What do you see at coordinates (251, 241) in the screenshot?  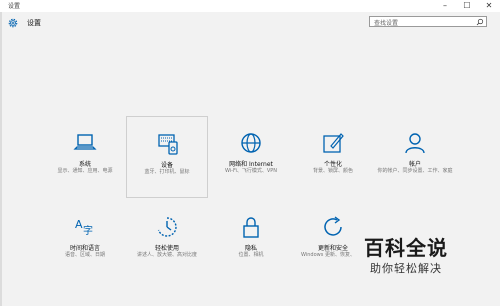 I see `tile-privacy: 隐私 位置、相机` at bounding box center [251, 241].